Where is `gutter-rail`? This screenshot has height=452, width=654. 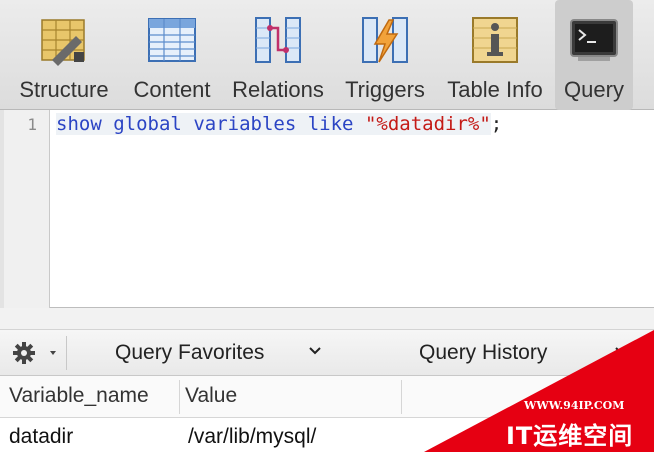
gutter-rail is located at coordinates (2, 209).